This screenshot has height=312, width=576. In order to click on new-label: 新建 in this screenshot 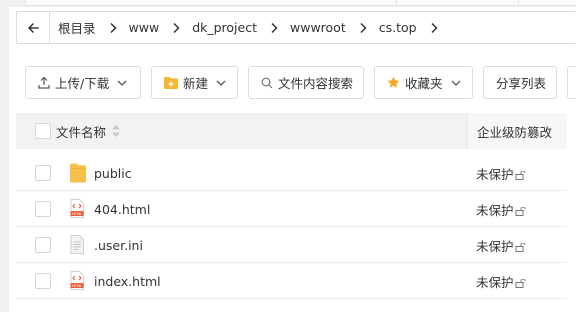, I will do `click(196, 83)`.